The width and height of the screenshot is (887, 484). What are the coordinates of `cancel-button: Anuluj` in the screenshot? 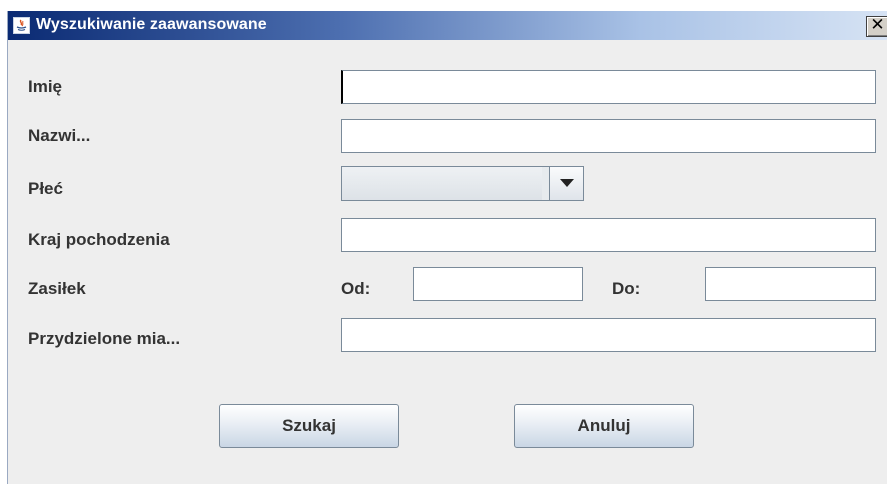 It's located at (604, 426).